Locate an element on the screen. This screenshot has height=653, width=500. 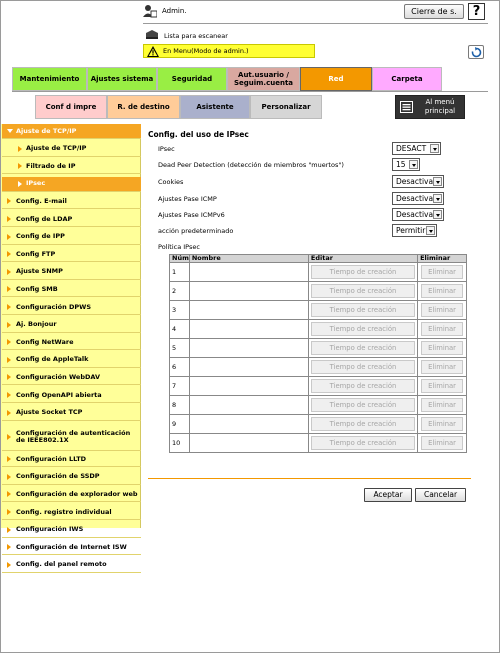
sidebar-item: IPsec is located at coordinates (71, 184).